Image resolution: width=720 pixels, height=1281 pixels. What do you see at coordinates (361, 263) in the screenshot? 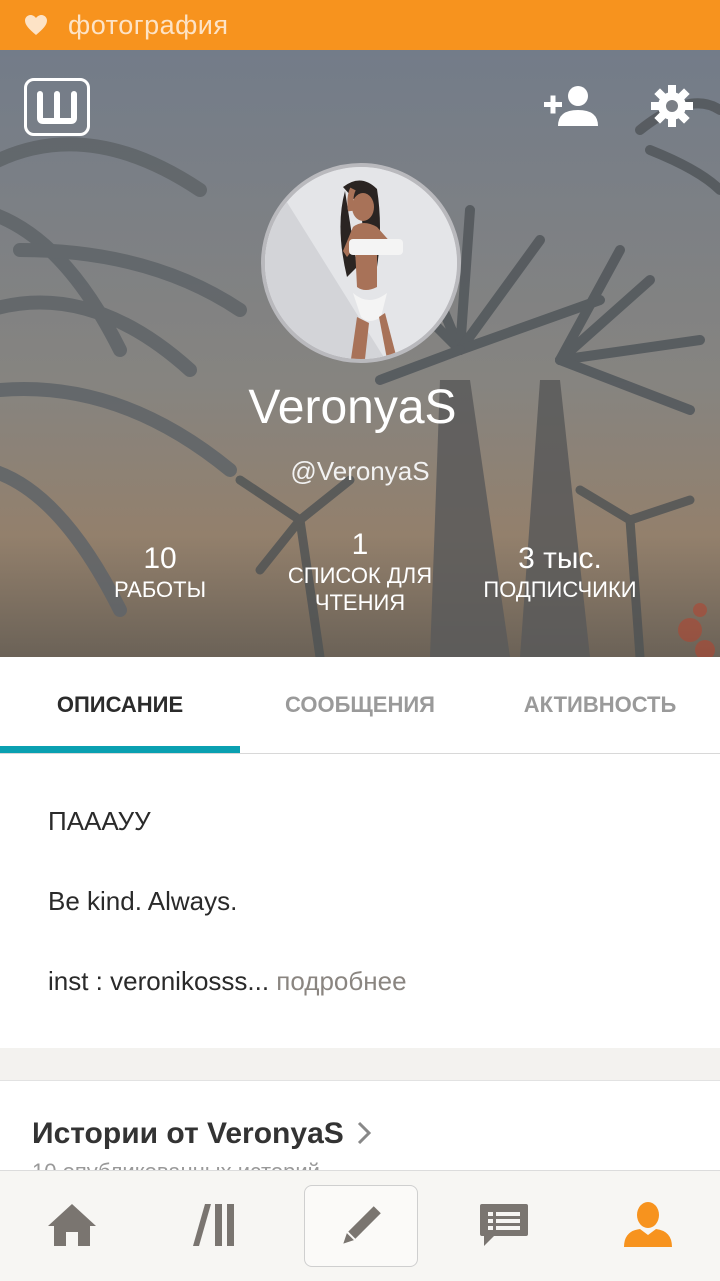
I see `avatar` at bounding box center [361, 263].